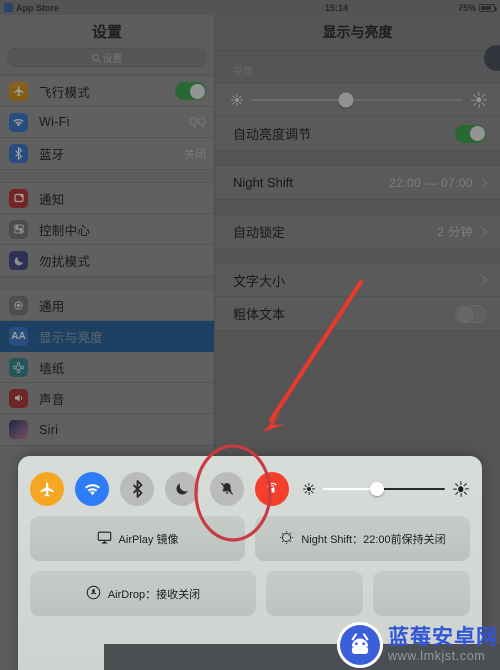 This screenshot has height=670, width=500. I want to click on night-shift-tile: Night Shift：22:00前保持关闭, so click(362, 538).